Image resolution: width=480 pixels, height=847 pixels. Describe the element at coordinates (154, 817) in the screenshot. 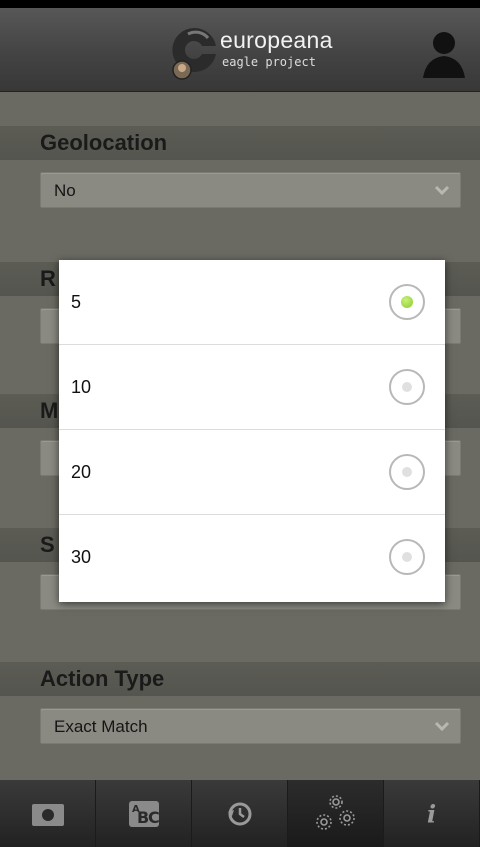

I see `svg-text: C` at that location.